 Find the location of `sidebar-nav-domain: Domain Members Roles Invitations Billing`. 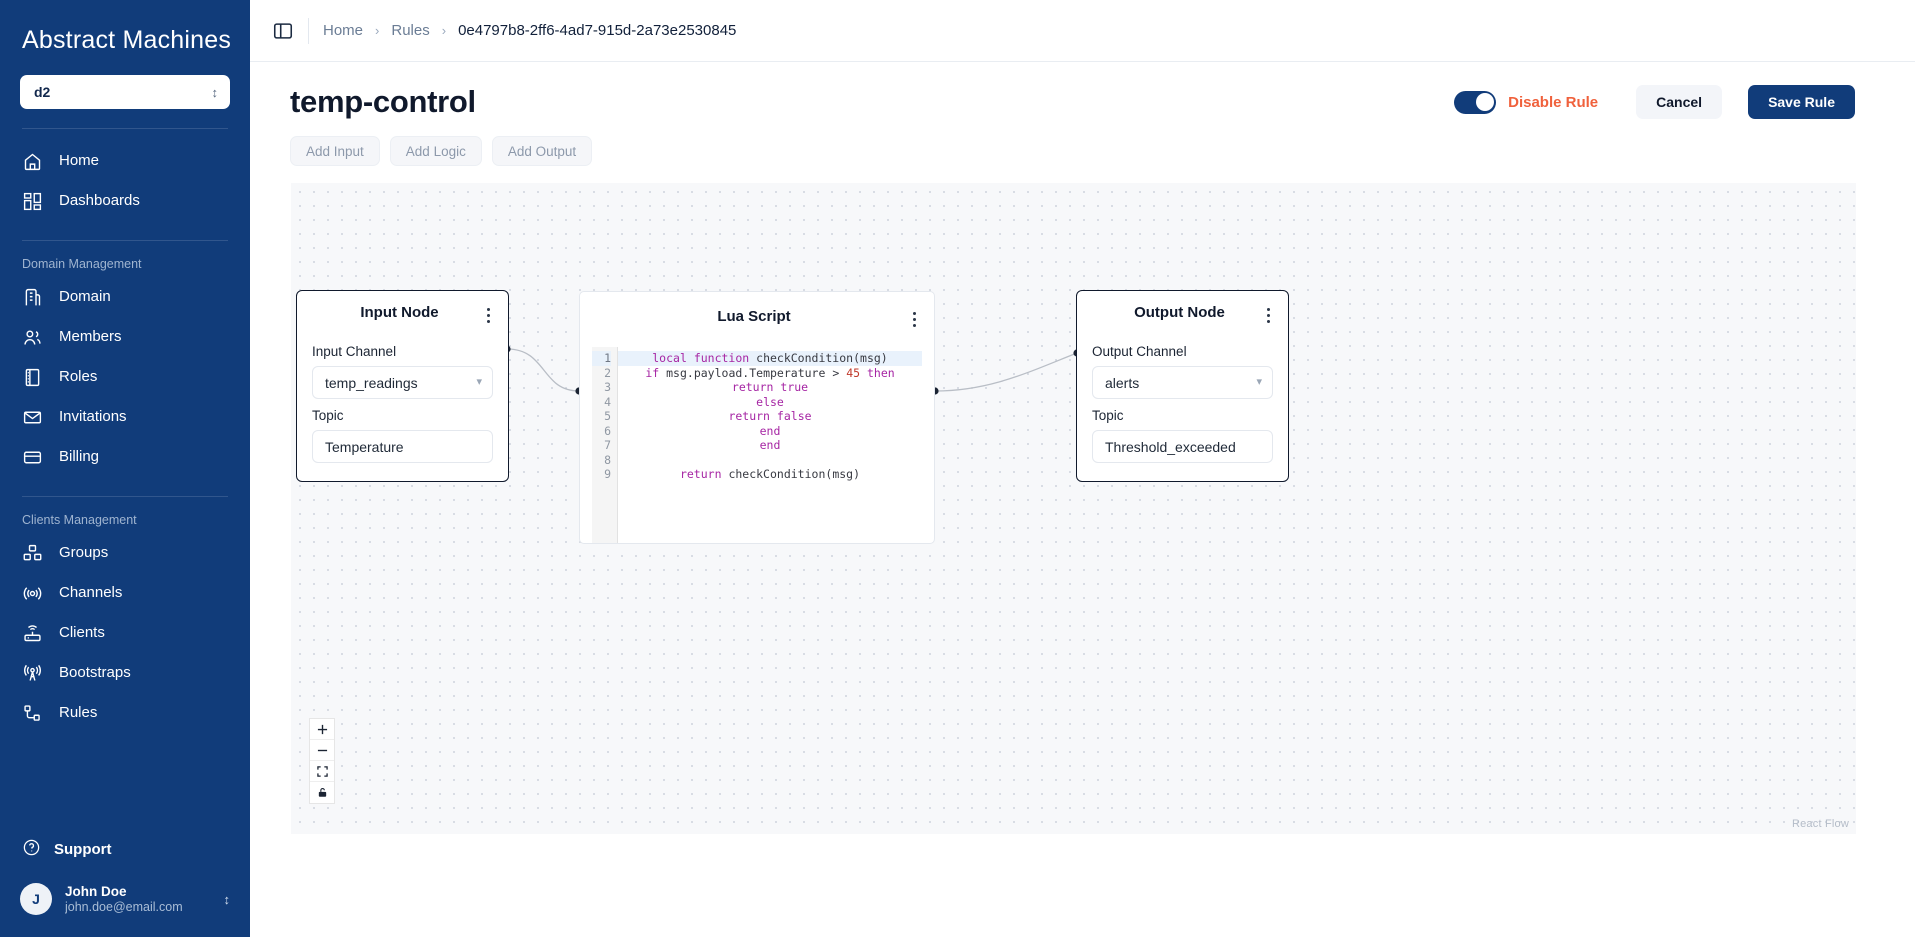

sidebar-nav-domain: Domain Members Roles Invitations Billing is located at coordinates (125, 377).